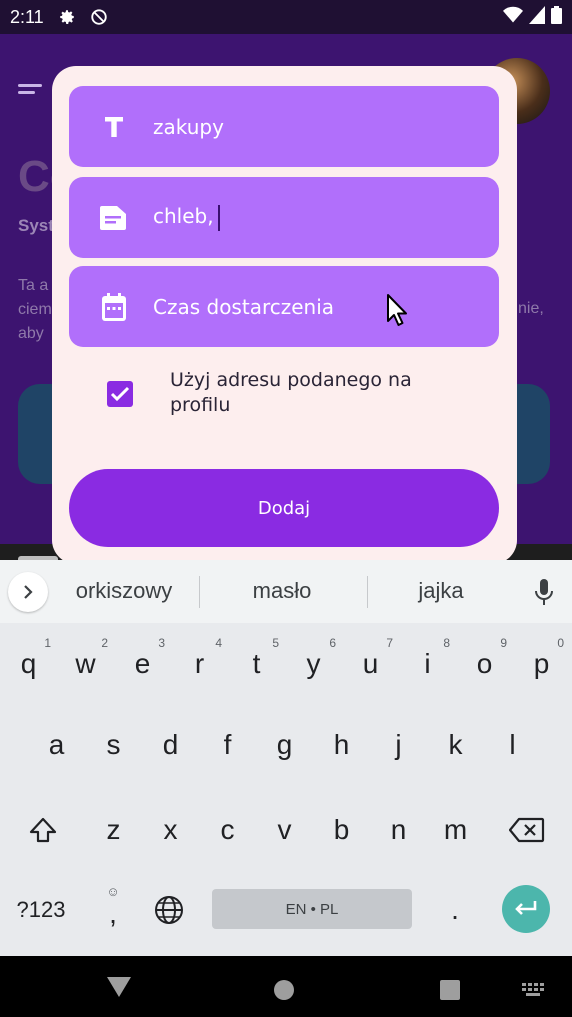  I want to click on key-x: x, so click(170, 830).